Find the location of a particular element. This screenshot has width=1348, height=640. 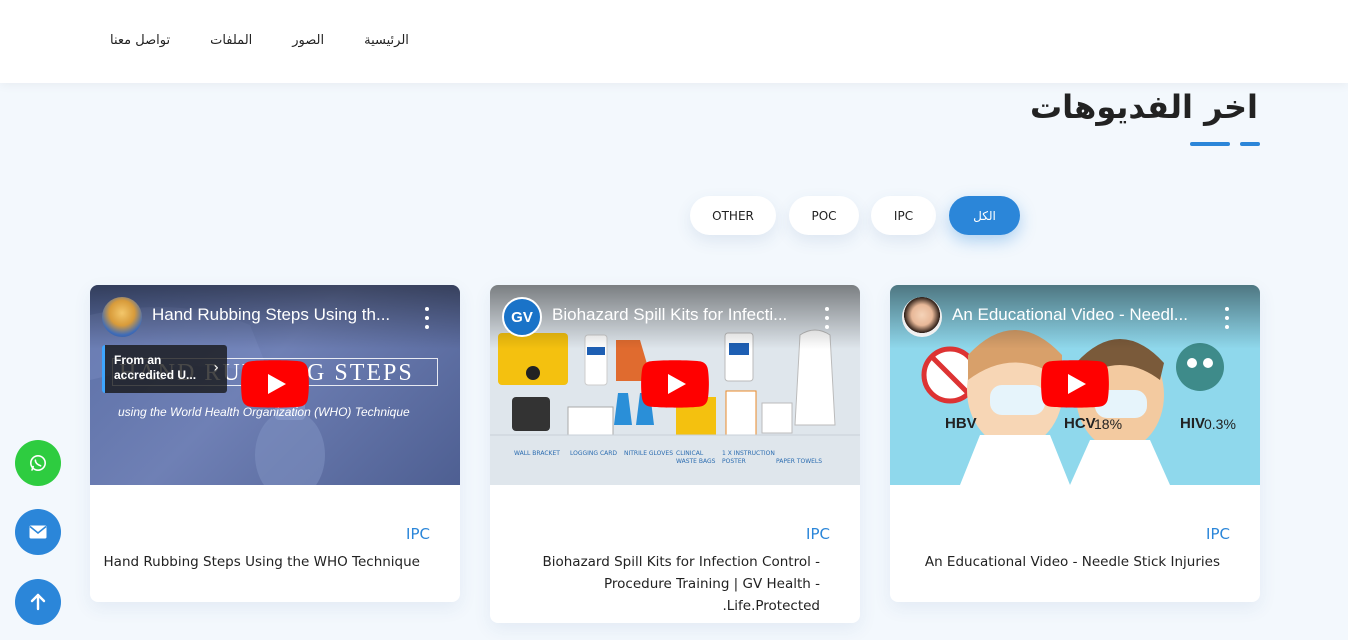

svg-text: WALL BRACKET is located at coordinates (537, 453).